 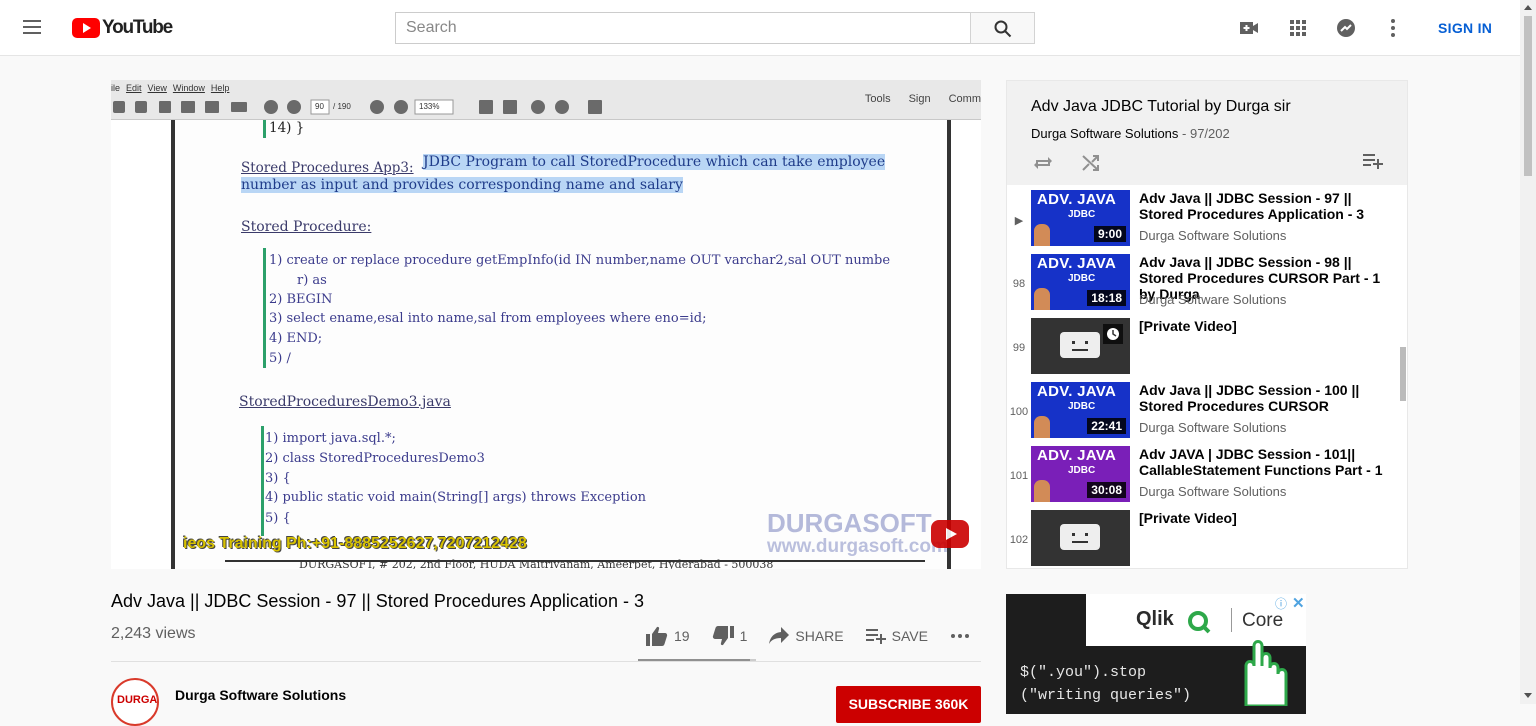 I want to click on sign-in-button: SIGN IN, so click(x=1465, y=28).